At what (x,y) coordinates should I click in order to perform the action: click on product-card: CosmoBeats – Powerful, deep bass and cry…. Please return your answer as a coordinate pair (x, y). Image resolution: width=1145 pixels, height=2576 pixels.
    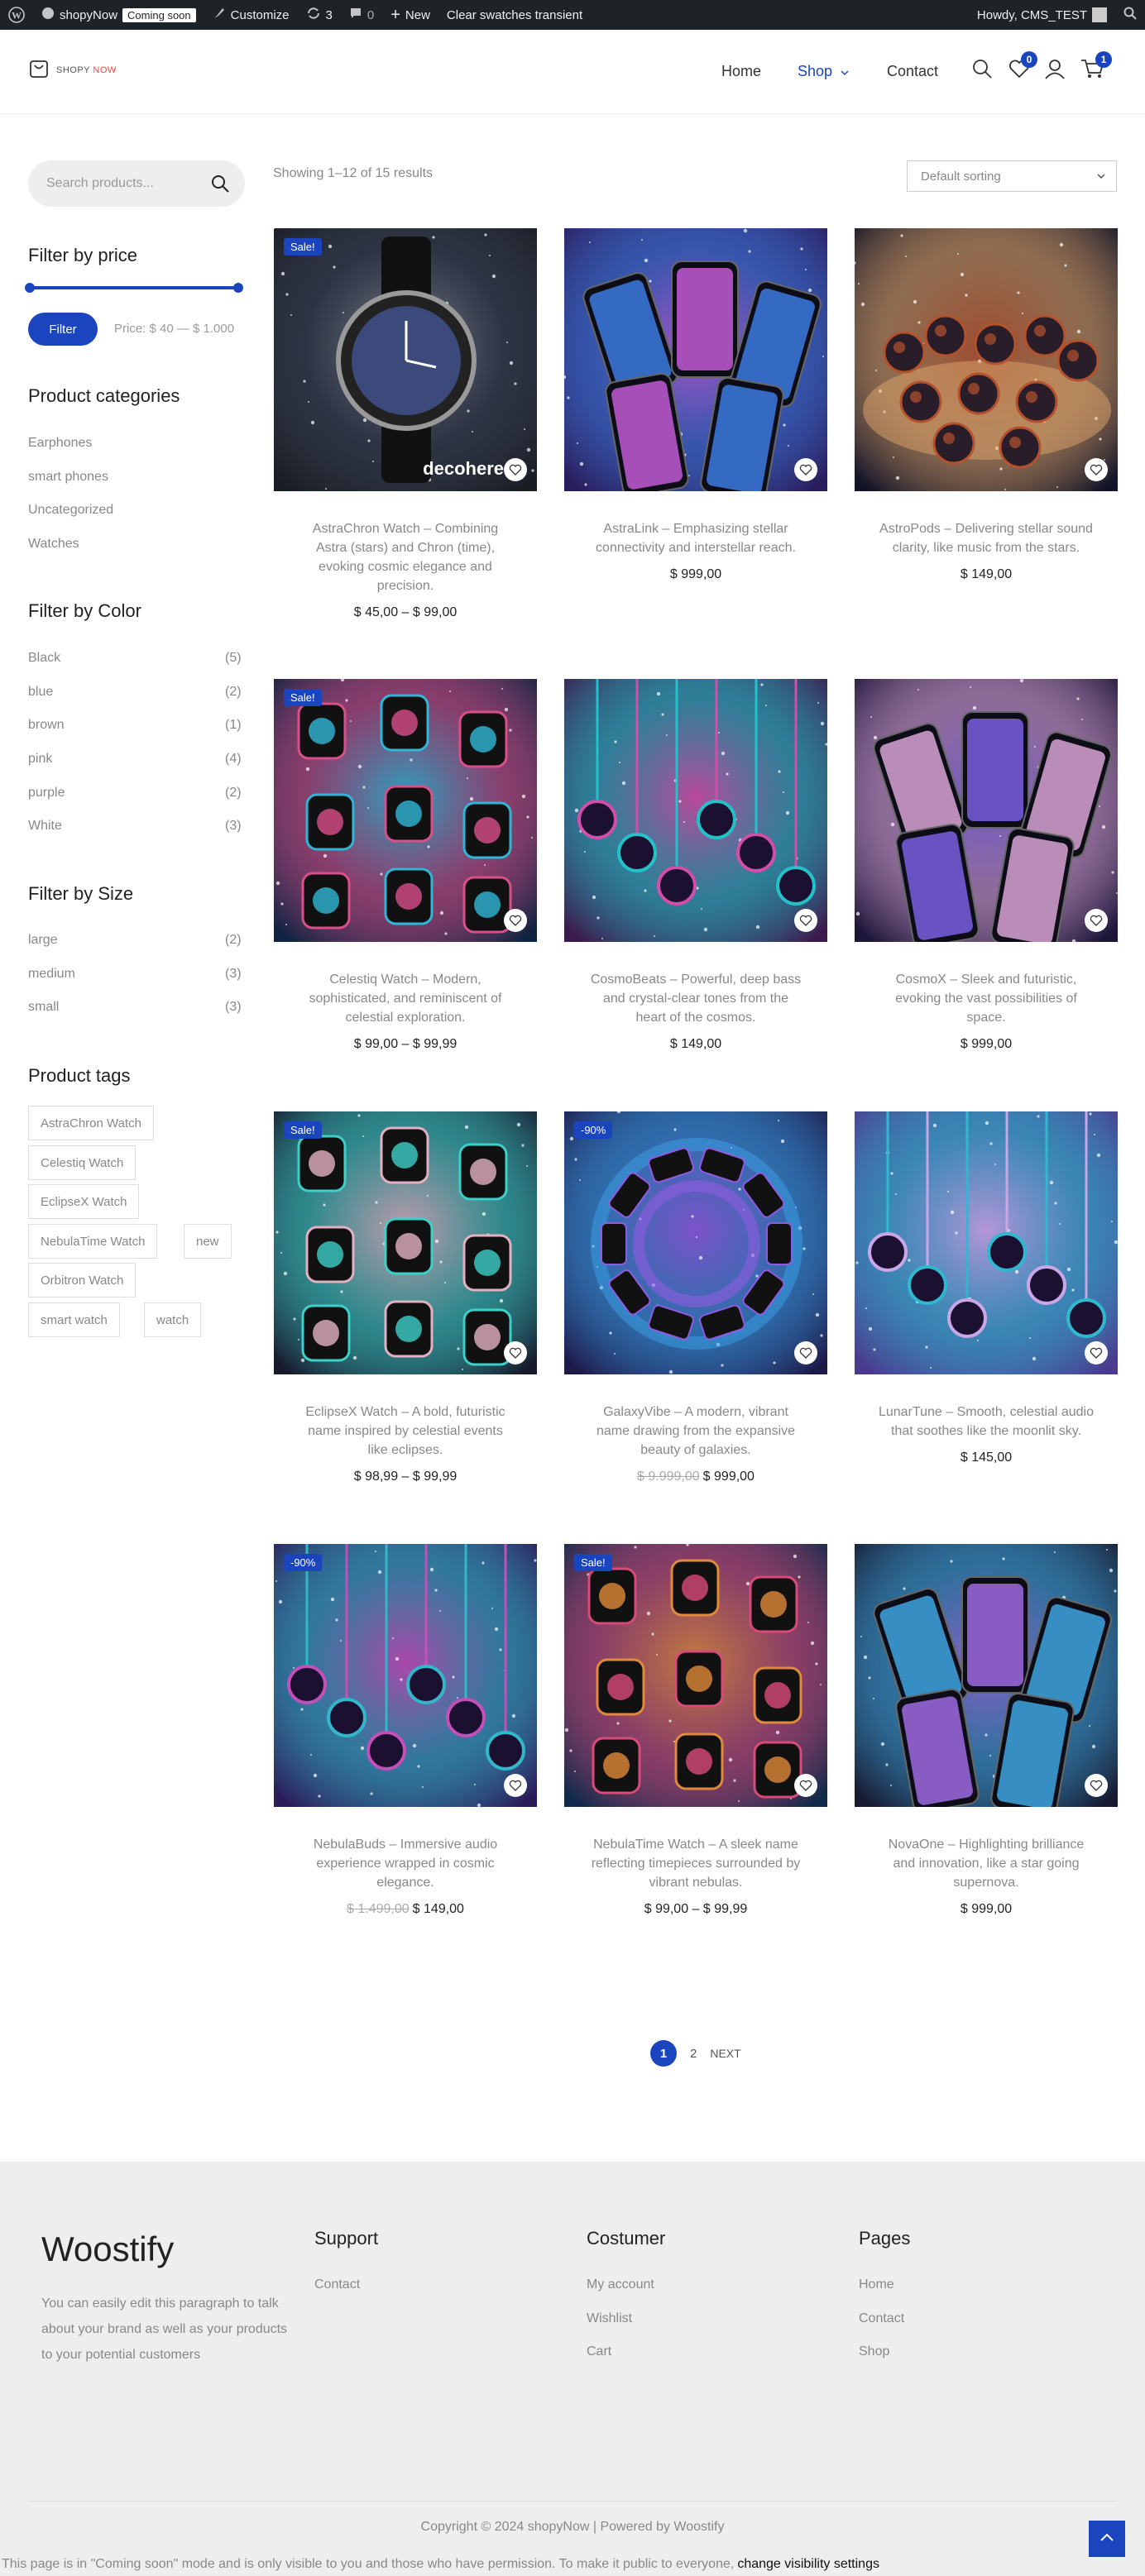
    Looking at the image, I should click on (695, 866).